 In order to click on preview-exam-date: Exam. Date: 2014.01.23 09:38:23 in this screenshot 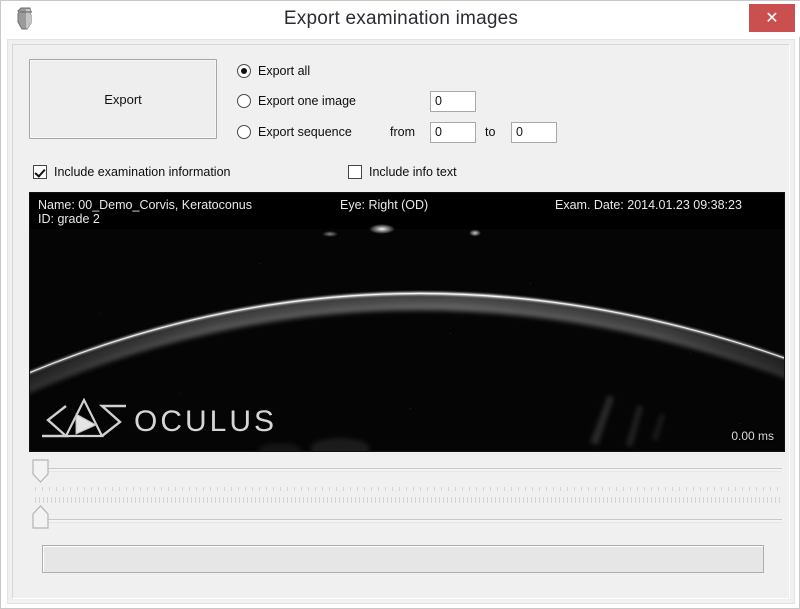, I will do `click(648, 205)`.